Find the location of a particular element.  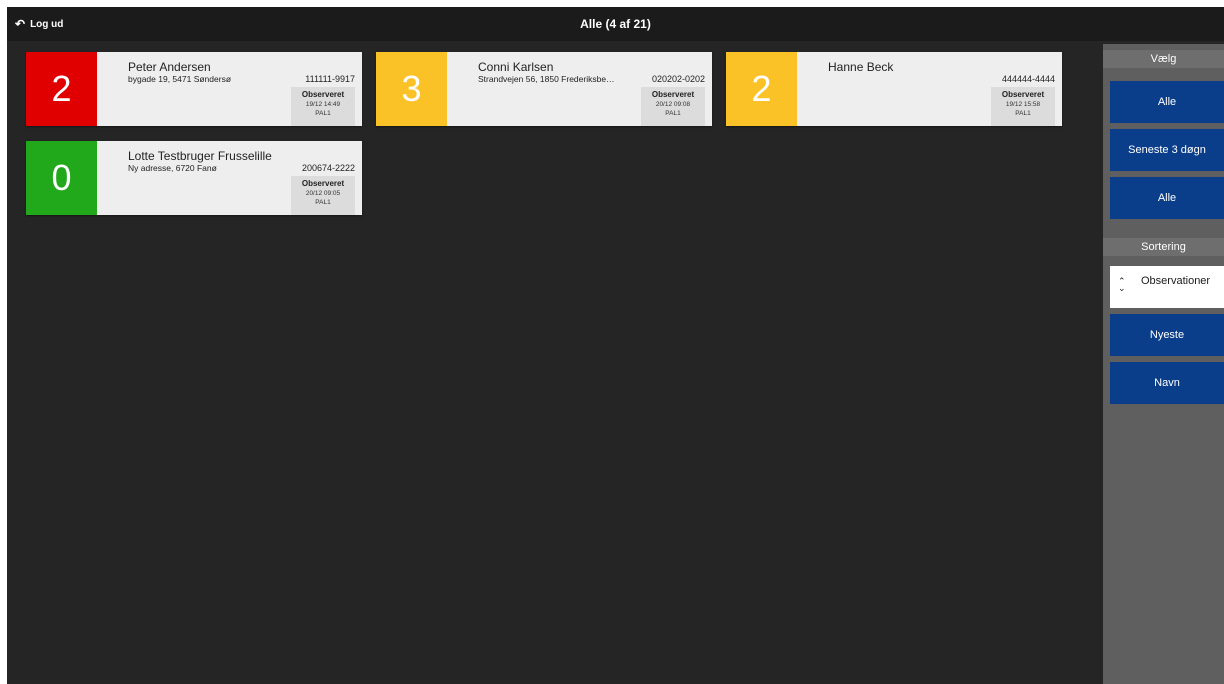

sort-section-header: Sortering is located at coordinates (1163, 247).